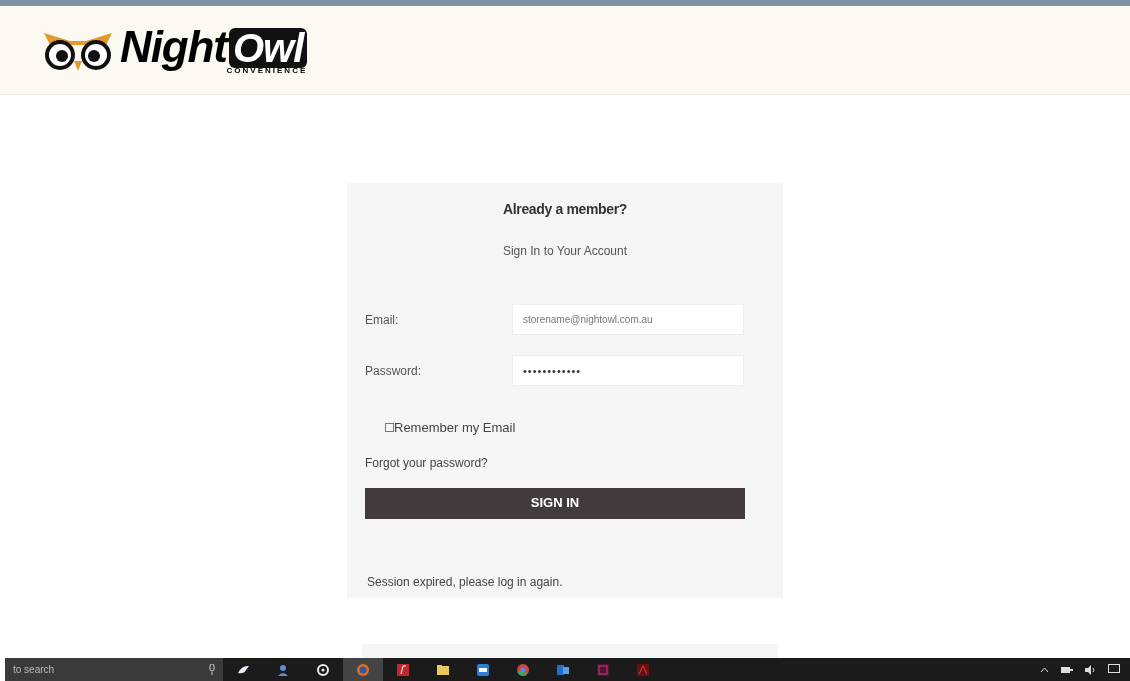  I want to click on login-subheading: Sign In to Your Account, so click(565, 251).